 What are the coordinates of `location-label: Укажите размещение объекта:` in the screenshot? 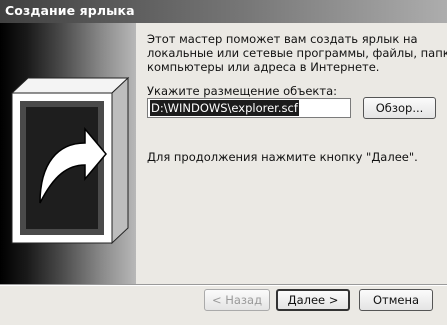 It's located at (242, 91).